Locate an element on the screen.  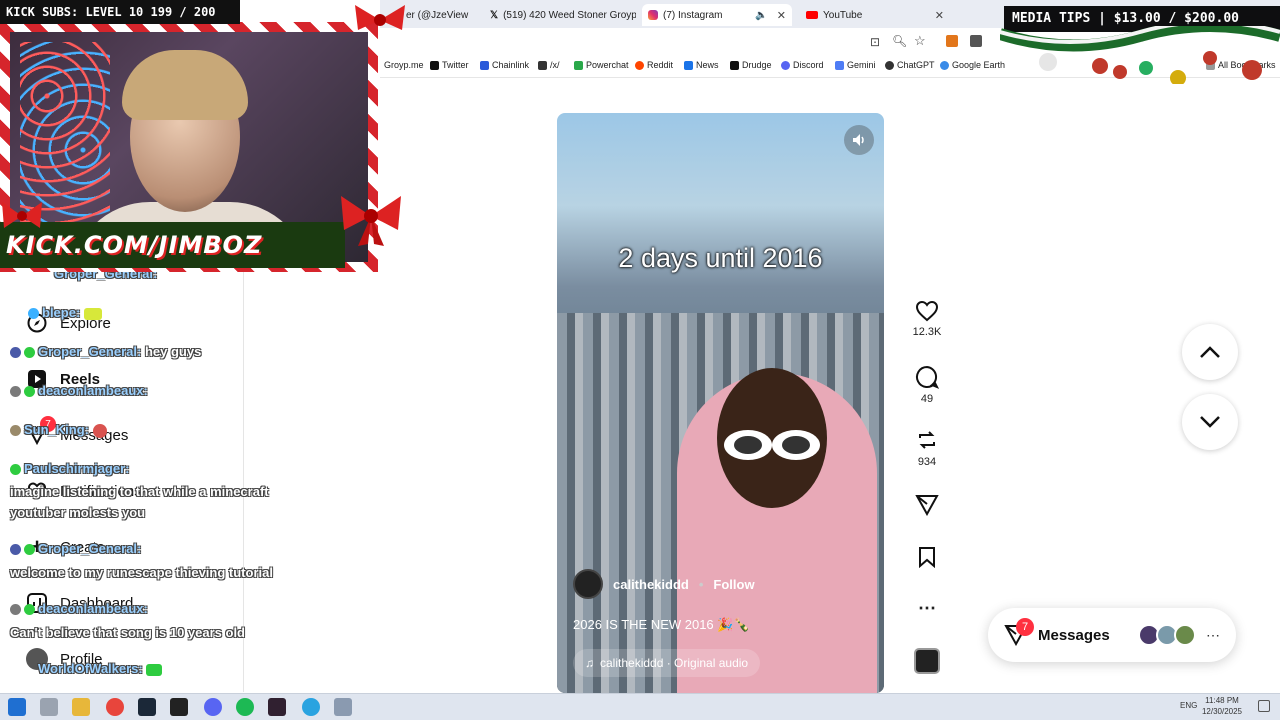
bookmark-news: News is located at coordinates (701, 65).